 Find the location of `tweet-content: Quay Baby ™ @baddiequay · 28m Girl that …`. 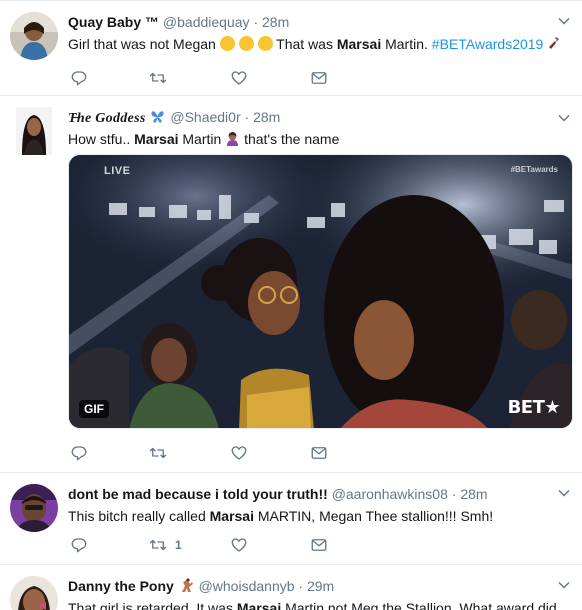

tweet-content: Quay Baby ™ @baddiequay · 28m Girl that … is located at coordinates (315, 33).